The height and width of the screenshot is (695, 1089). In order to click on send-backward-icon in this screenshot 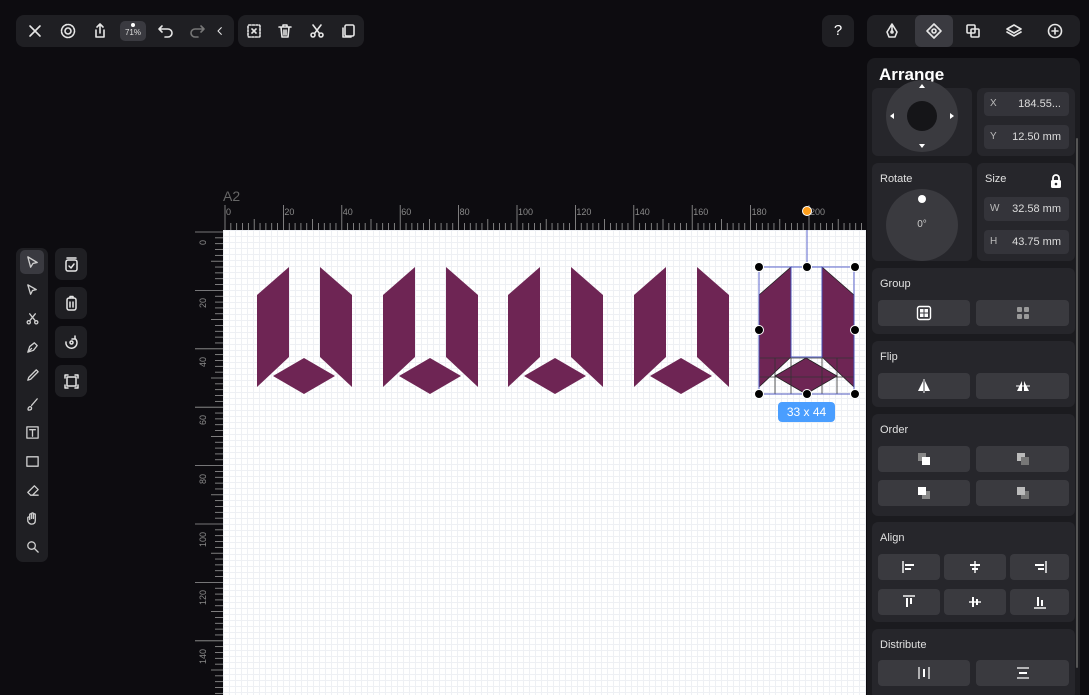, I will do `click(924, 493)`.